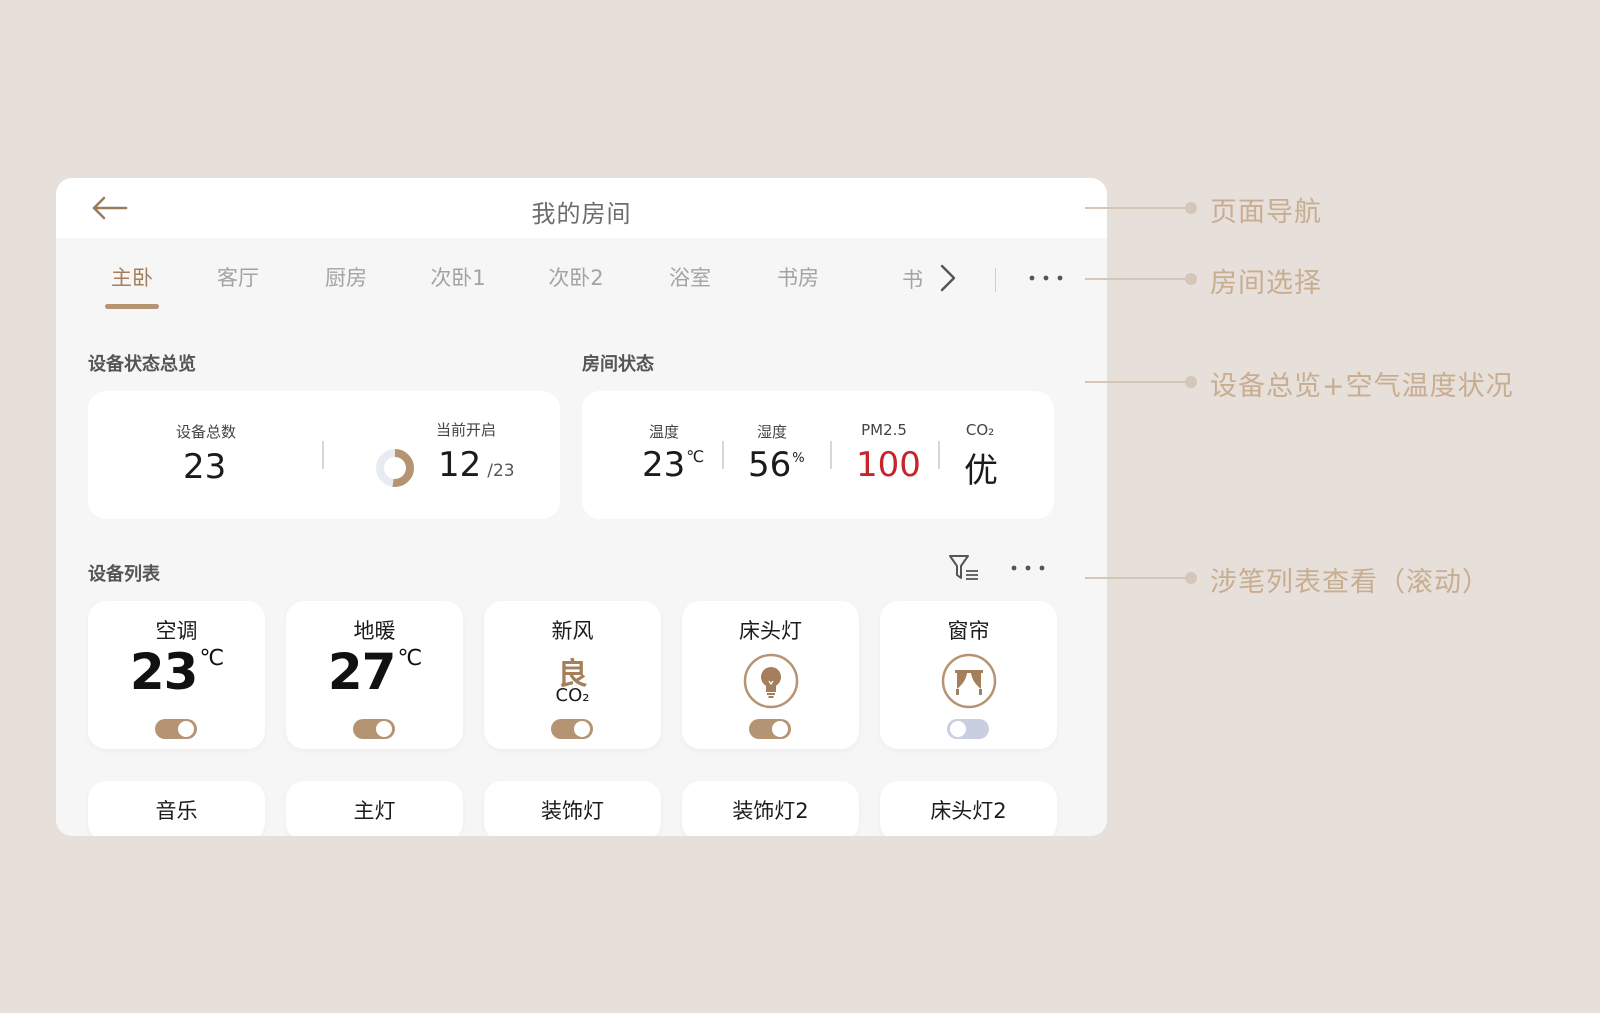 The height and width of the screenshot is (1013, 1600). Describe the element at coordinates (374, 811) in the screenshot. I see `device-name: 主灯` at that location.